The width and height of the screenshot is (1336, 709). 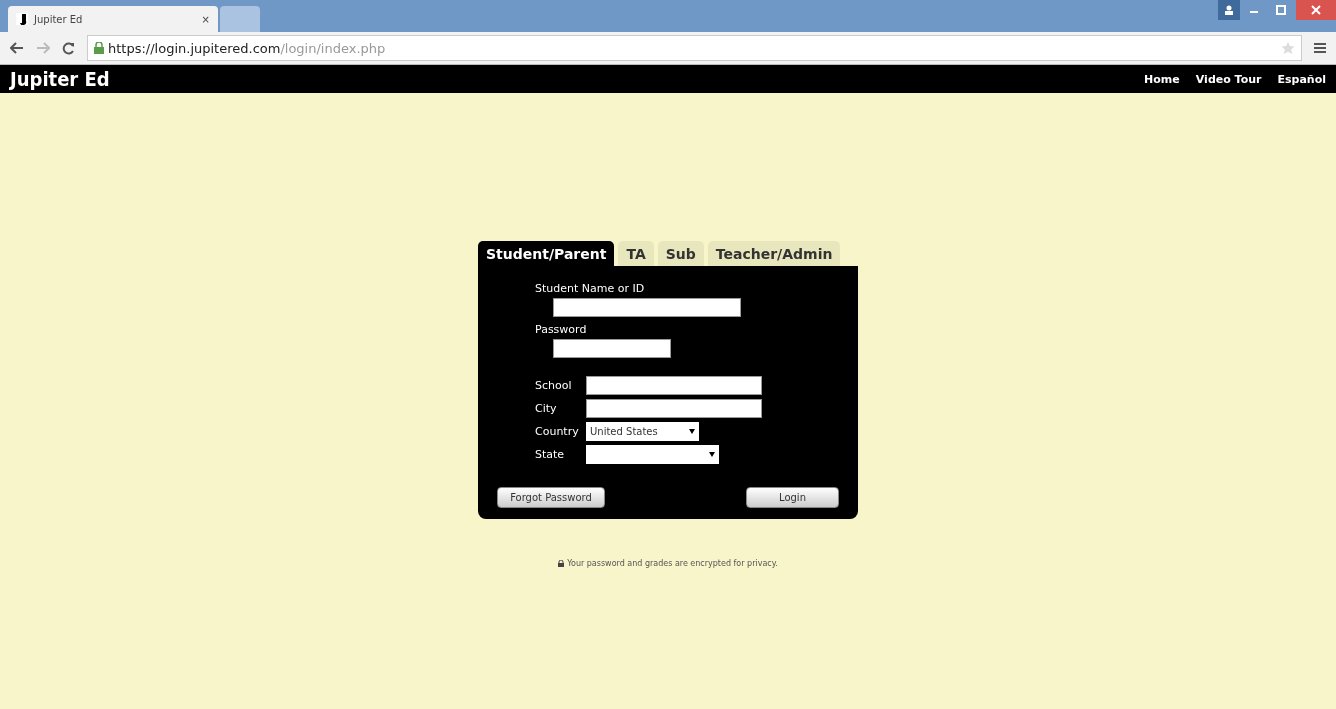 What do you see at coordinates (1288, 48) in the screenshot?
I see `star-icon` at bounding box center [1288, 48].